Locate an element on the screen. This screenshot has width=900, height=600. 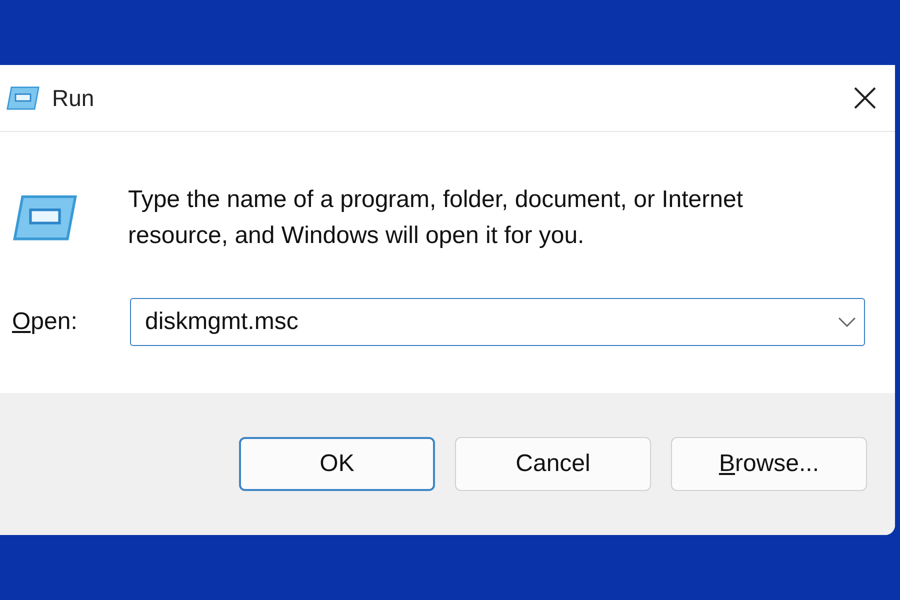
window-title: Run is located at coordinates (74, 98).